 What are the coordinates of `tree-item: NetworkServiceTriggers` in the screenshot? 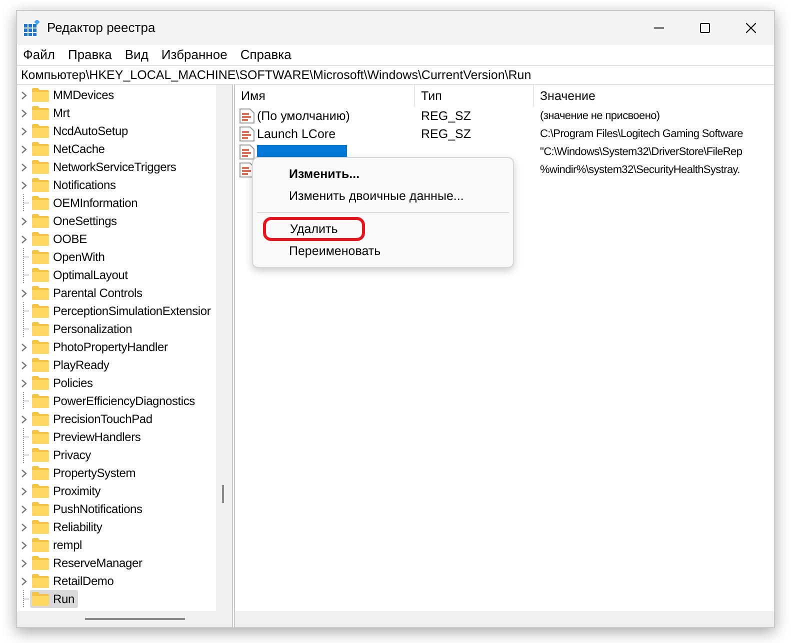 It's located at (105, 167).